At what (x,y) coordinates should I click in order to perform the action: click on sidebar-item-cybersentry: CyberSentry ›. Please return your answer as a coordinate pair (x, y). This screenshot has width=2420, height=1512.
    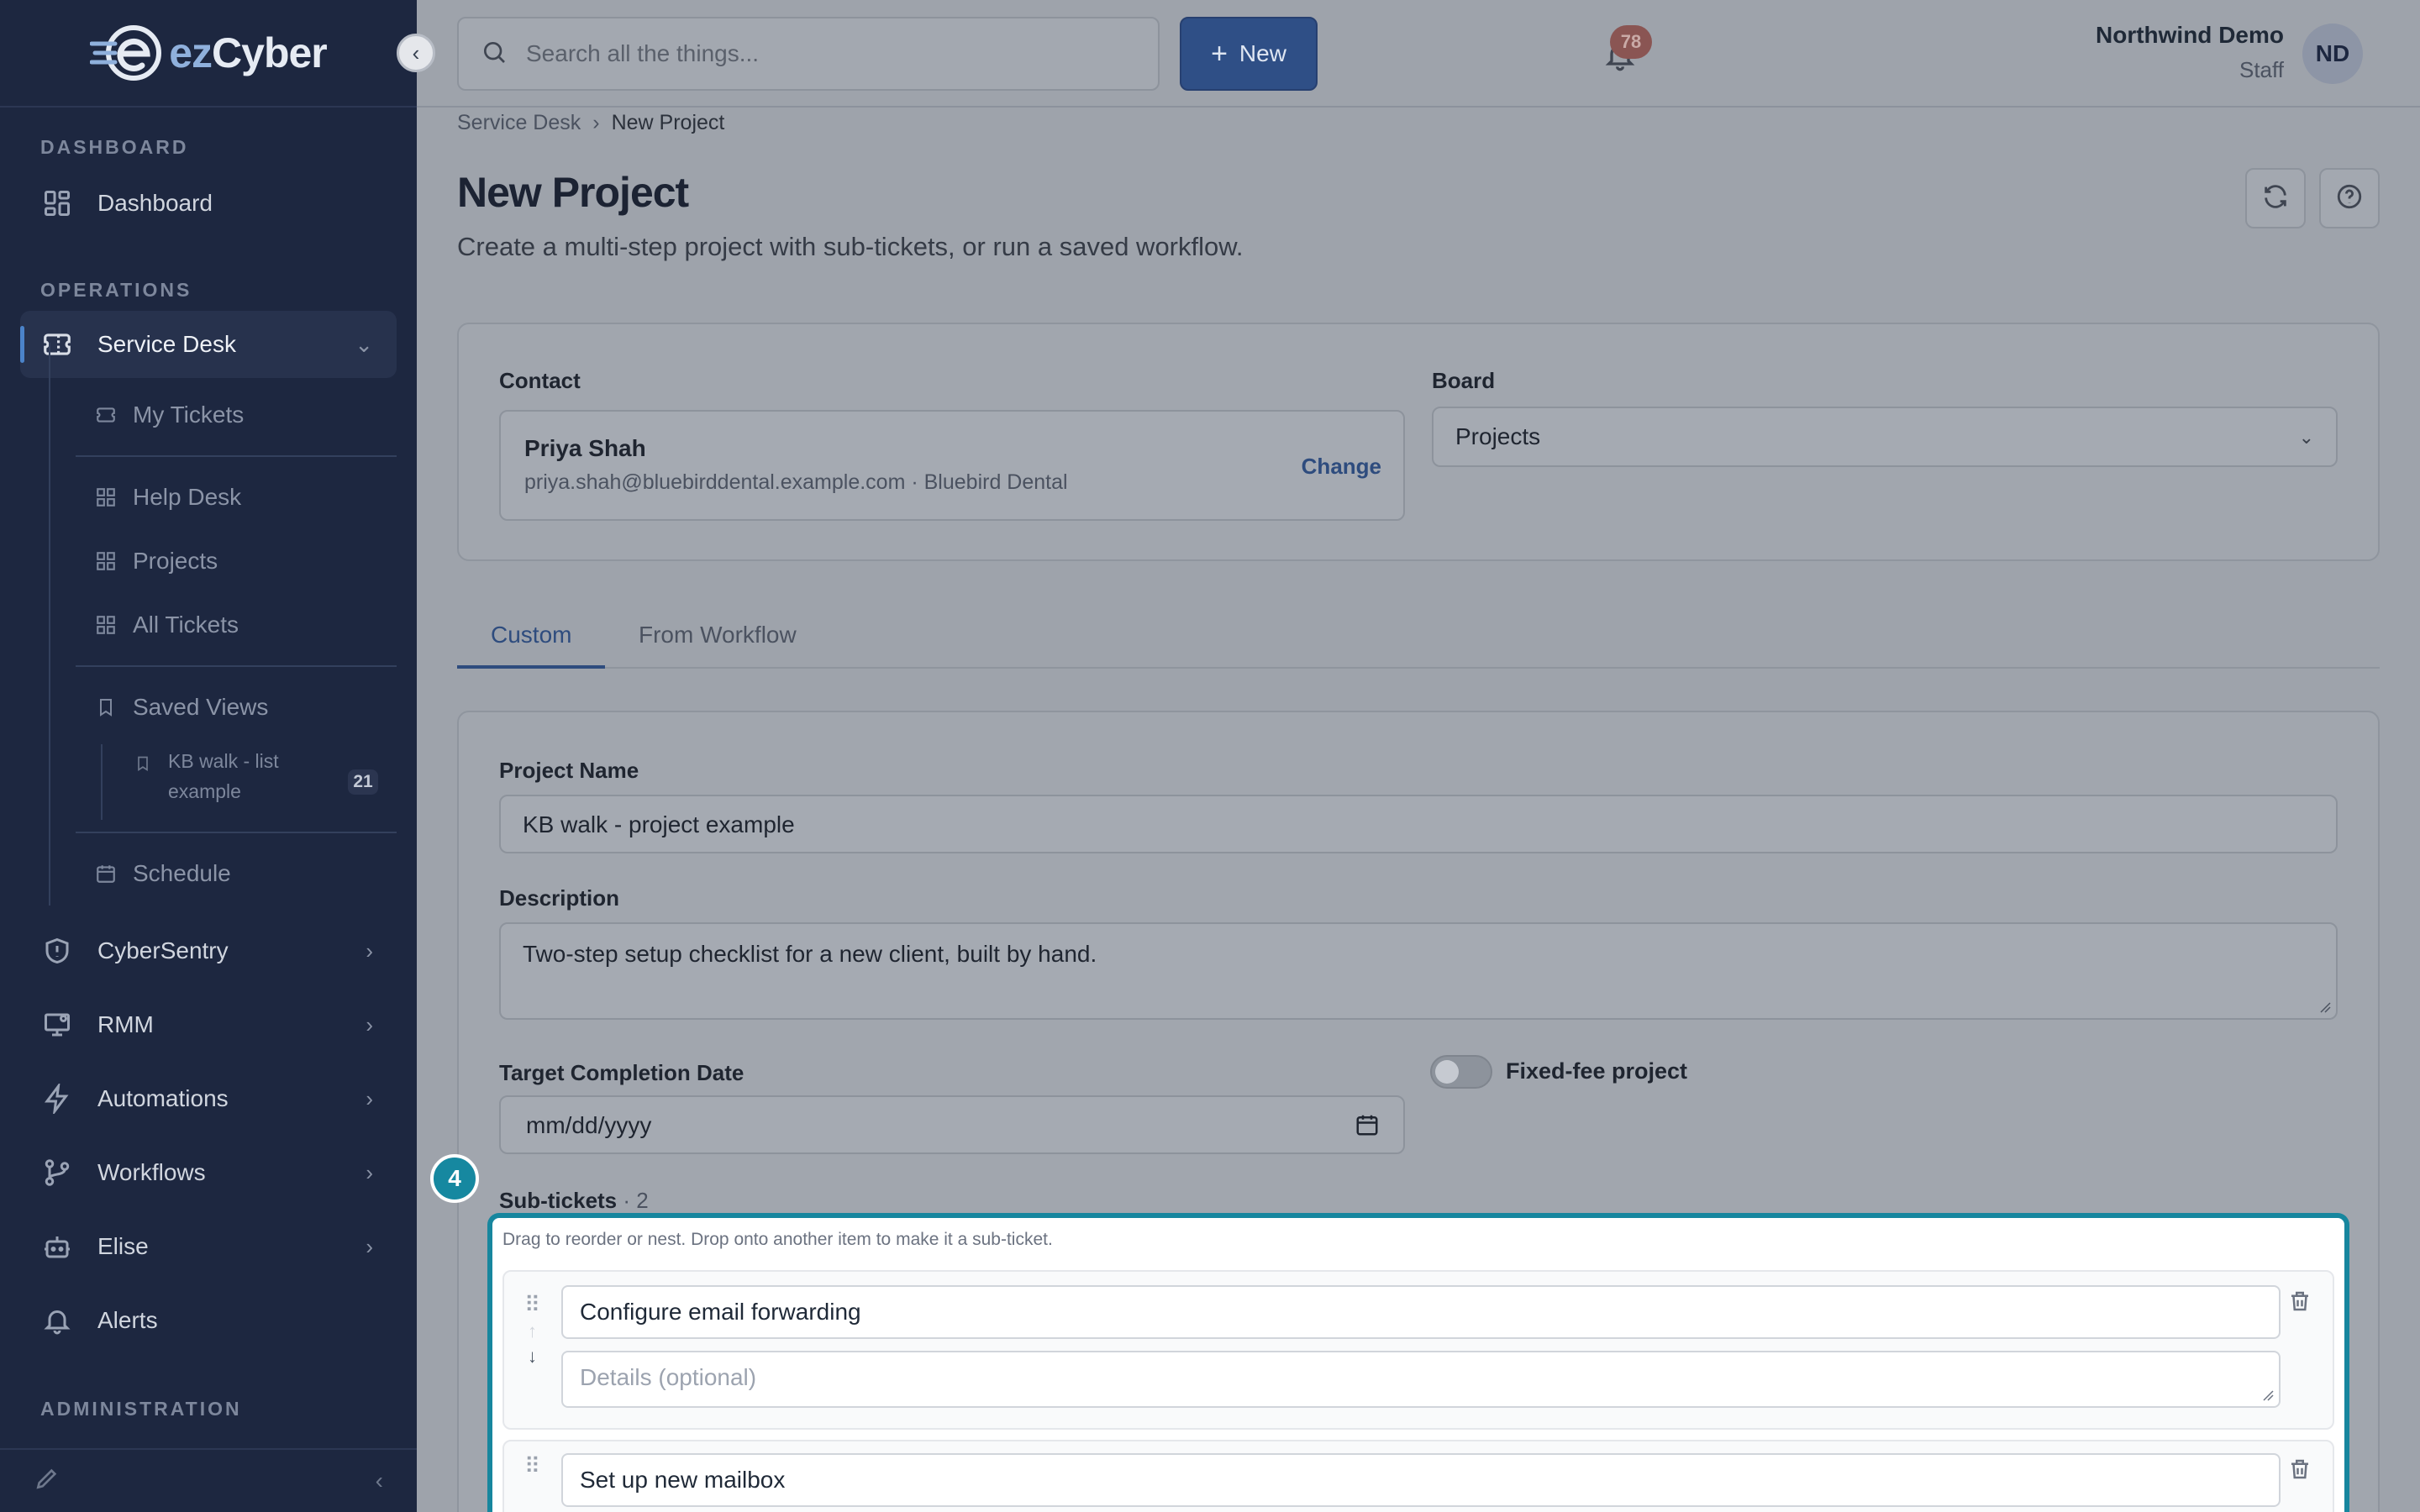
    Looking at the image, I should click on (208, 950).